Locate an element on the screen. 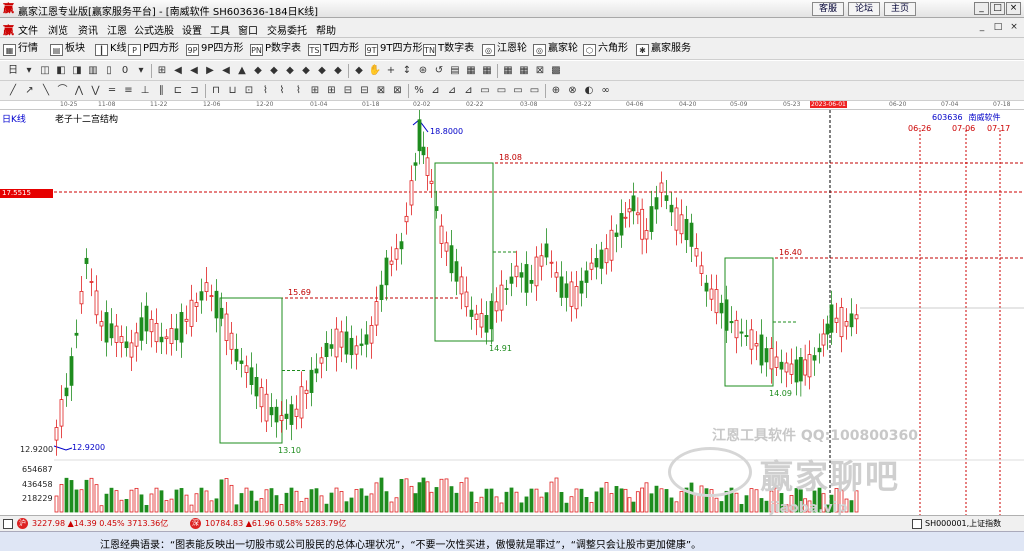  toolbar-item-12: ✱ 赢家服务 is located at coordinates (663, 49).